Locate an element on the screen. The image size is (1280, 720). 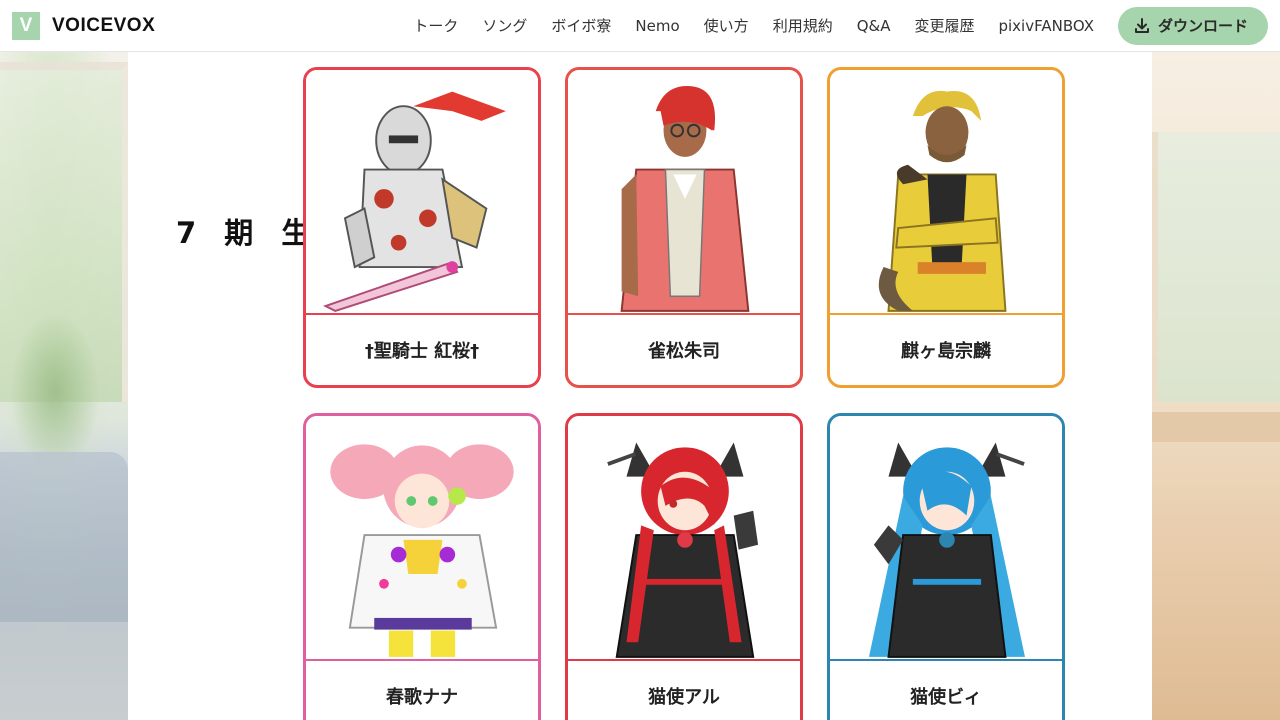
nav-dormitory: ボイボ寮 is located at coordinates (581, 25).